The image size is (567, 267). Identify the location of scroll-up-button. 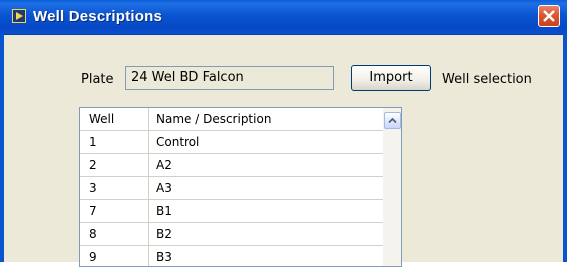
(392, 120).